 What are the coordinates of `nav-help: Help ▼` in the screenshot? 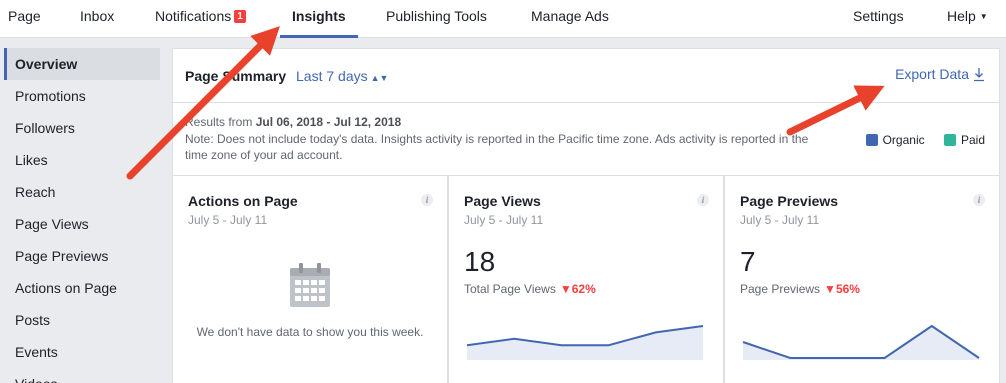 It's located at (967, 19).